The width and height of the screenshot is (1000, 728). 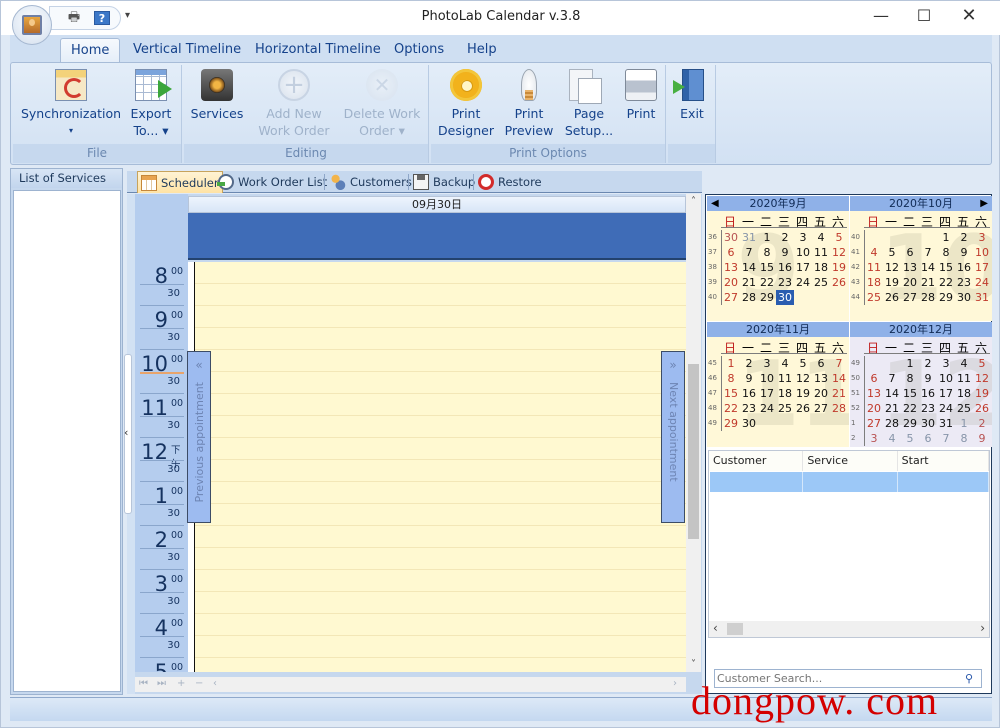 I want to click on export-button: Export To... ▾, so click(x=151, y=104).